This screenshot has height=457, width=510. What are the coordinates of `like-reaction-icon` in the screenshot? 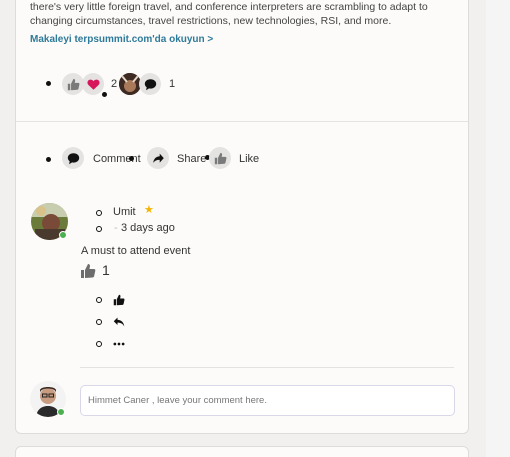 It's located at (73, 84).